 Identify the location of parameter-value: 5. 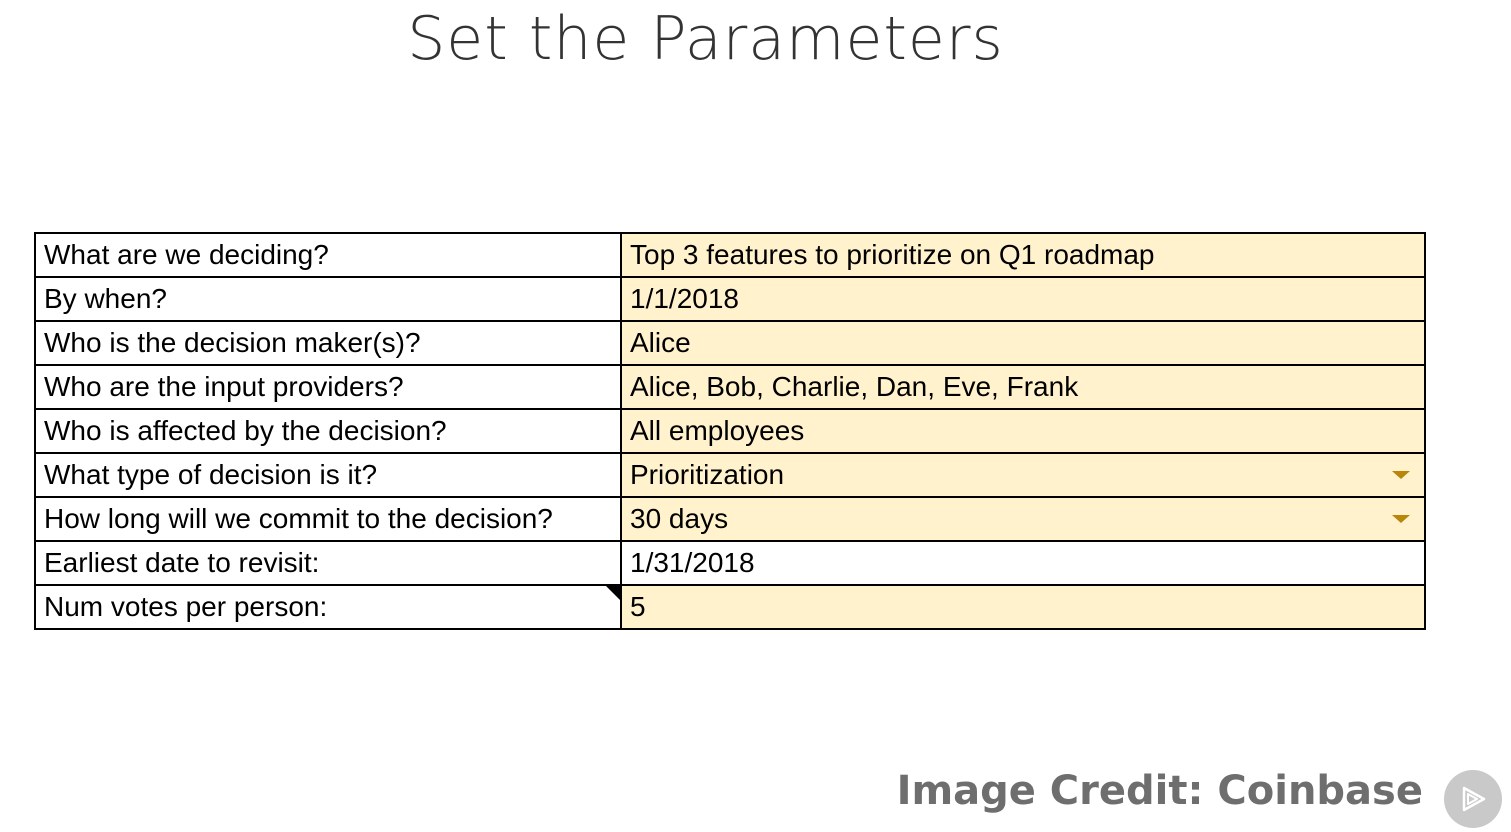
(1023, 607).